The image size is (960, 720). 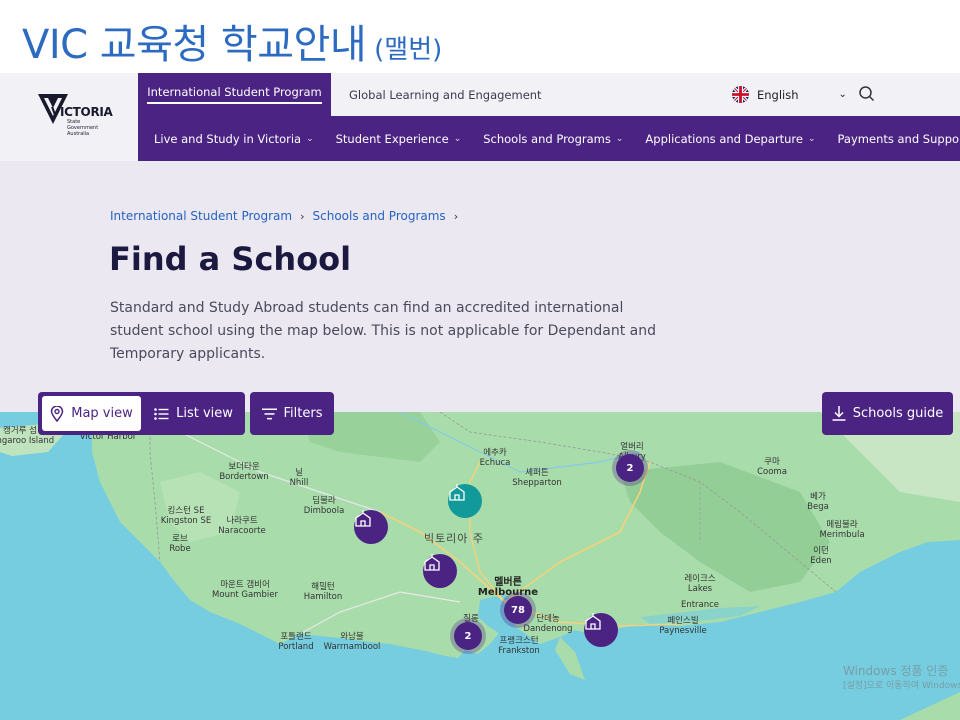 What do you see at coordinates (323, 592) in the screenshot?
I see `place-label: 해밀턴 Hamilton` at bounding box center [323, 592].